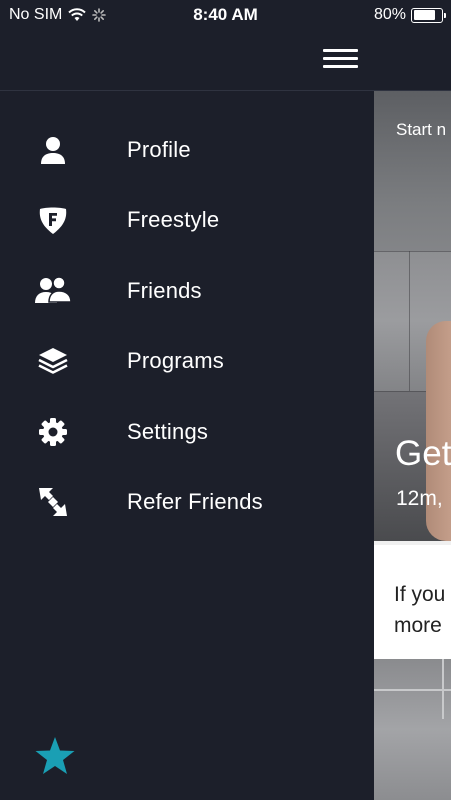  Describe the element at coordinates (409, 15) in the screenshot. I see `status-right: 80%` at that location.